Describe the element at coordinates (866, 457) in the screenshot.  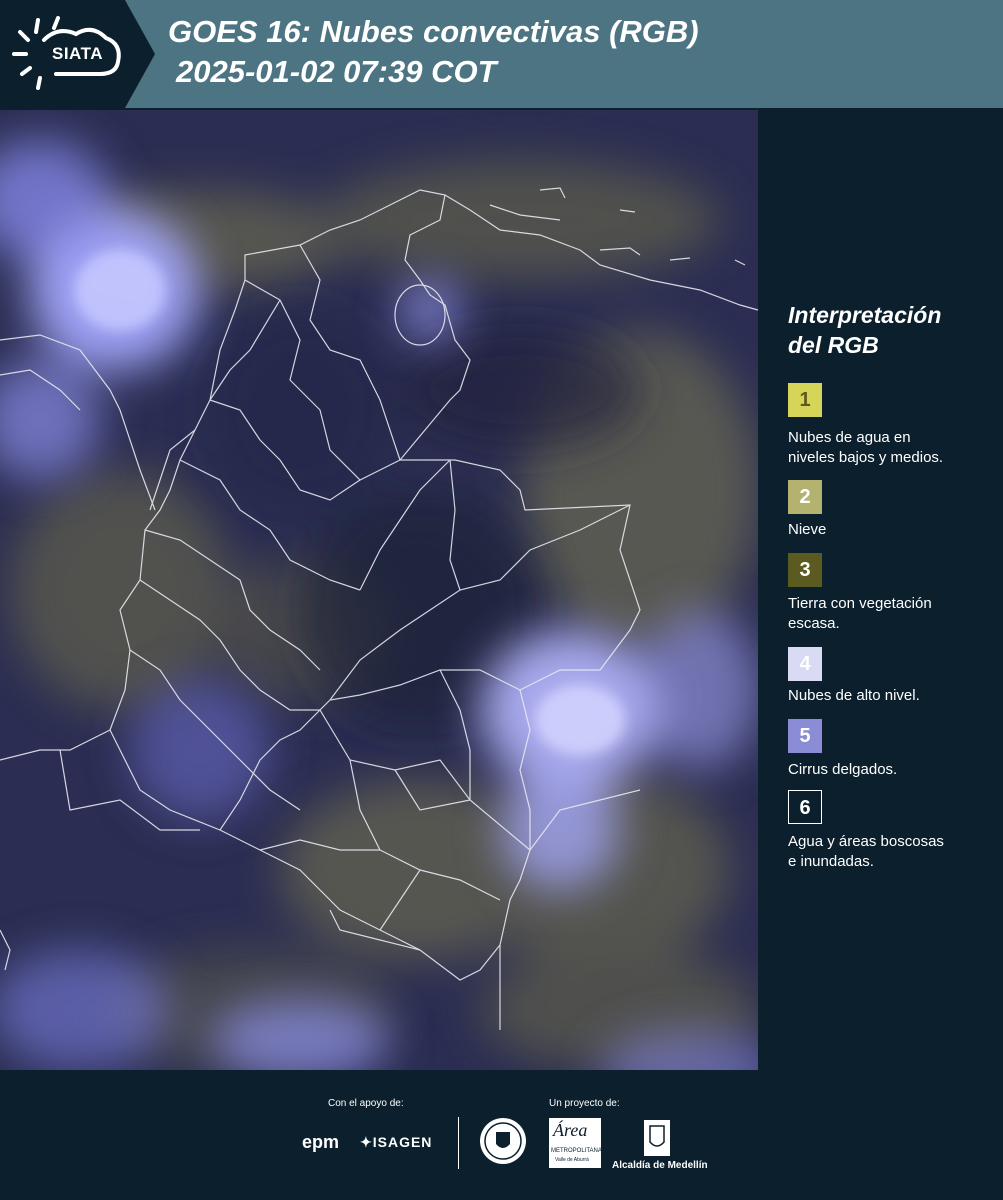
I see `legend-label-1-line2: niveles bajos y medios.` at that location.